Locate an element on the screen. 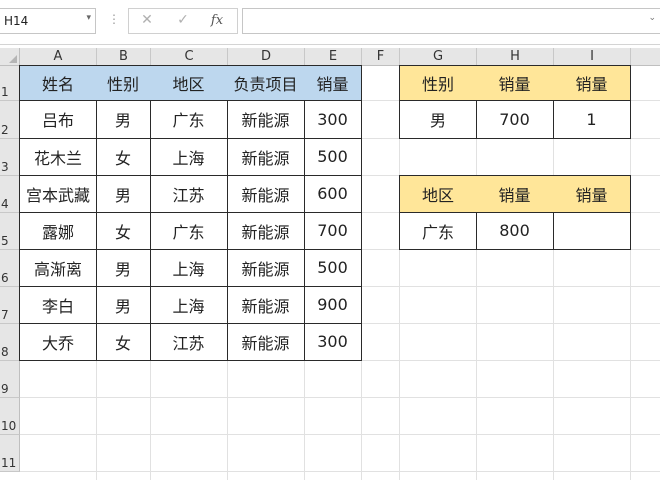  table-cell: 花木兰 is located at coordinates (58, 157).